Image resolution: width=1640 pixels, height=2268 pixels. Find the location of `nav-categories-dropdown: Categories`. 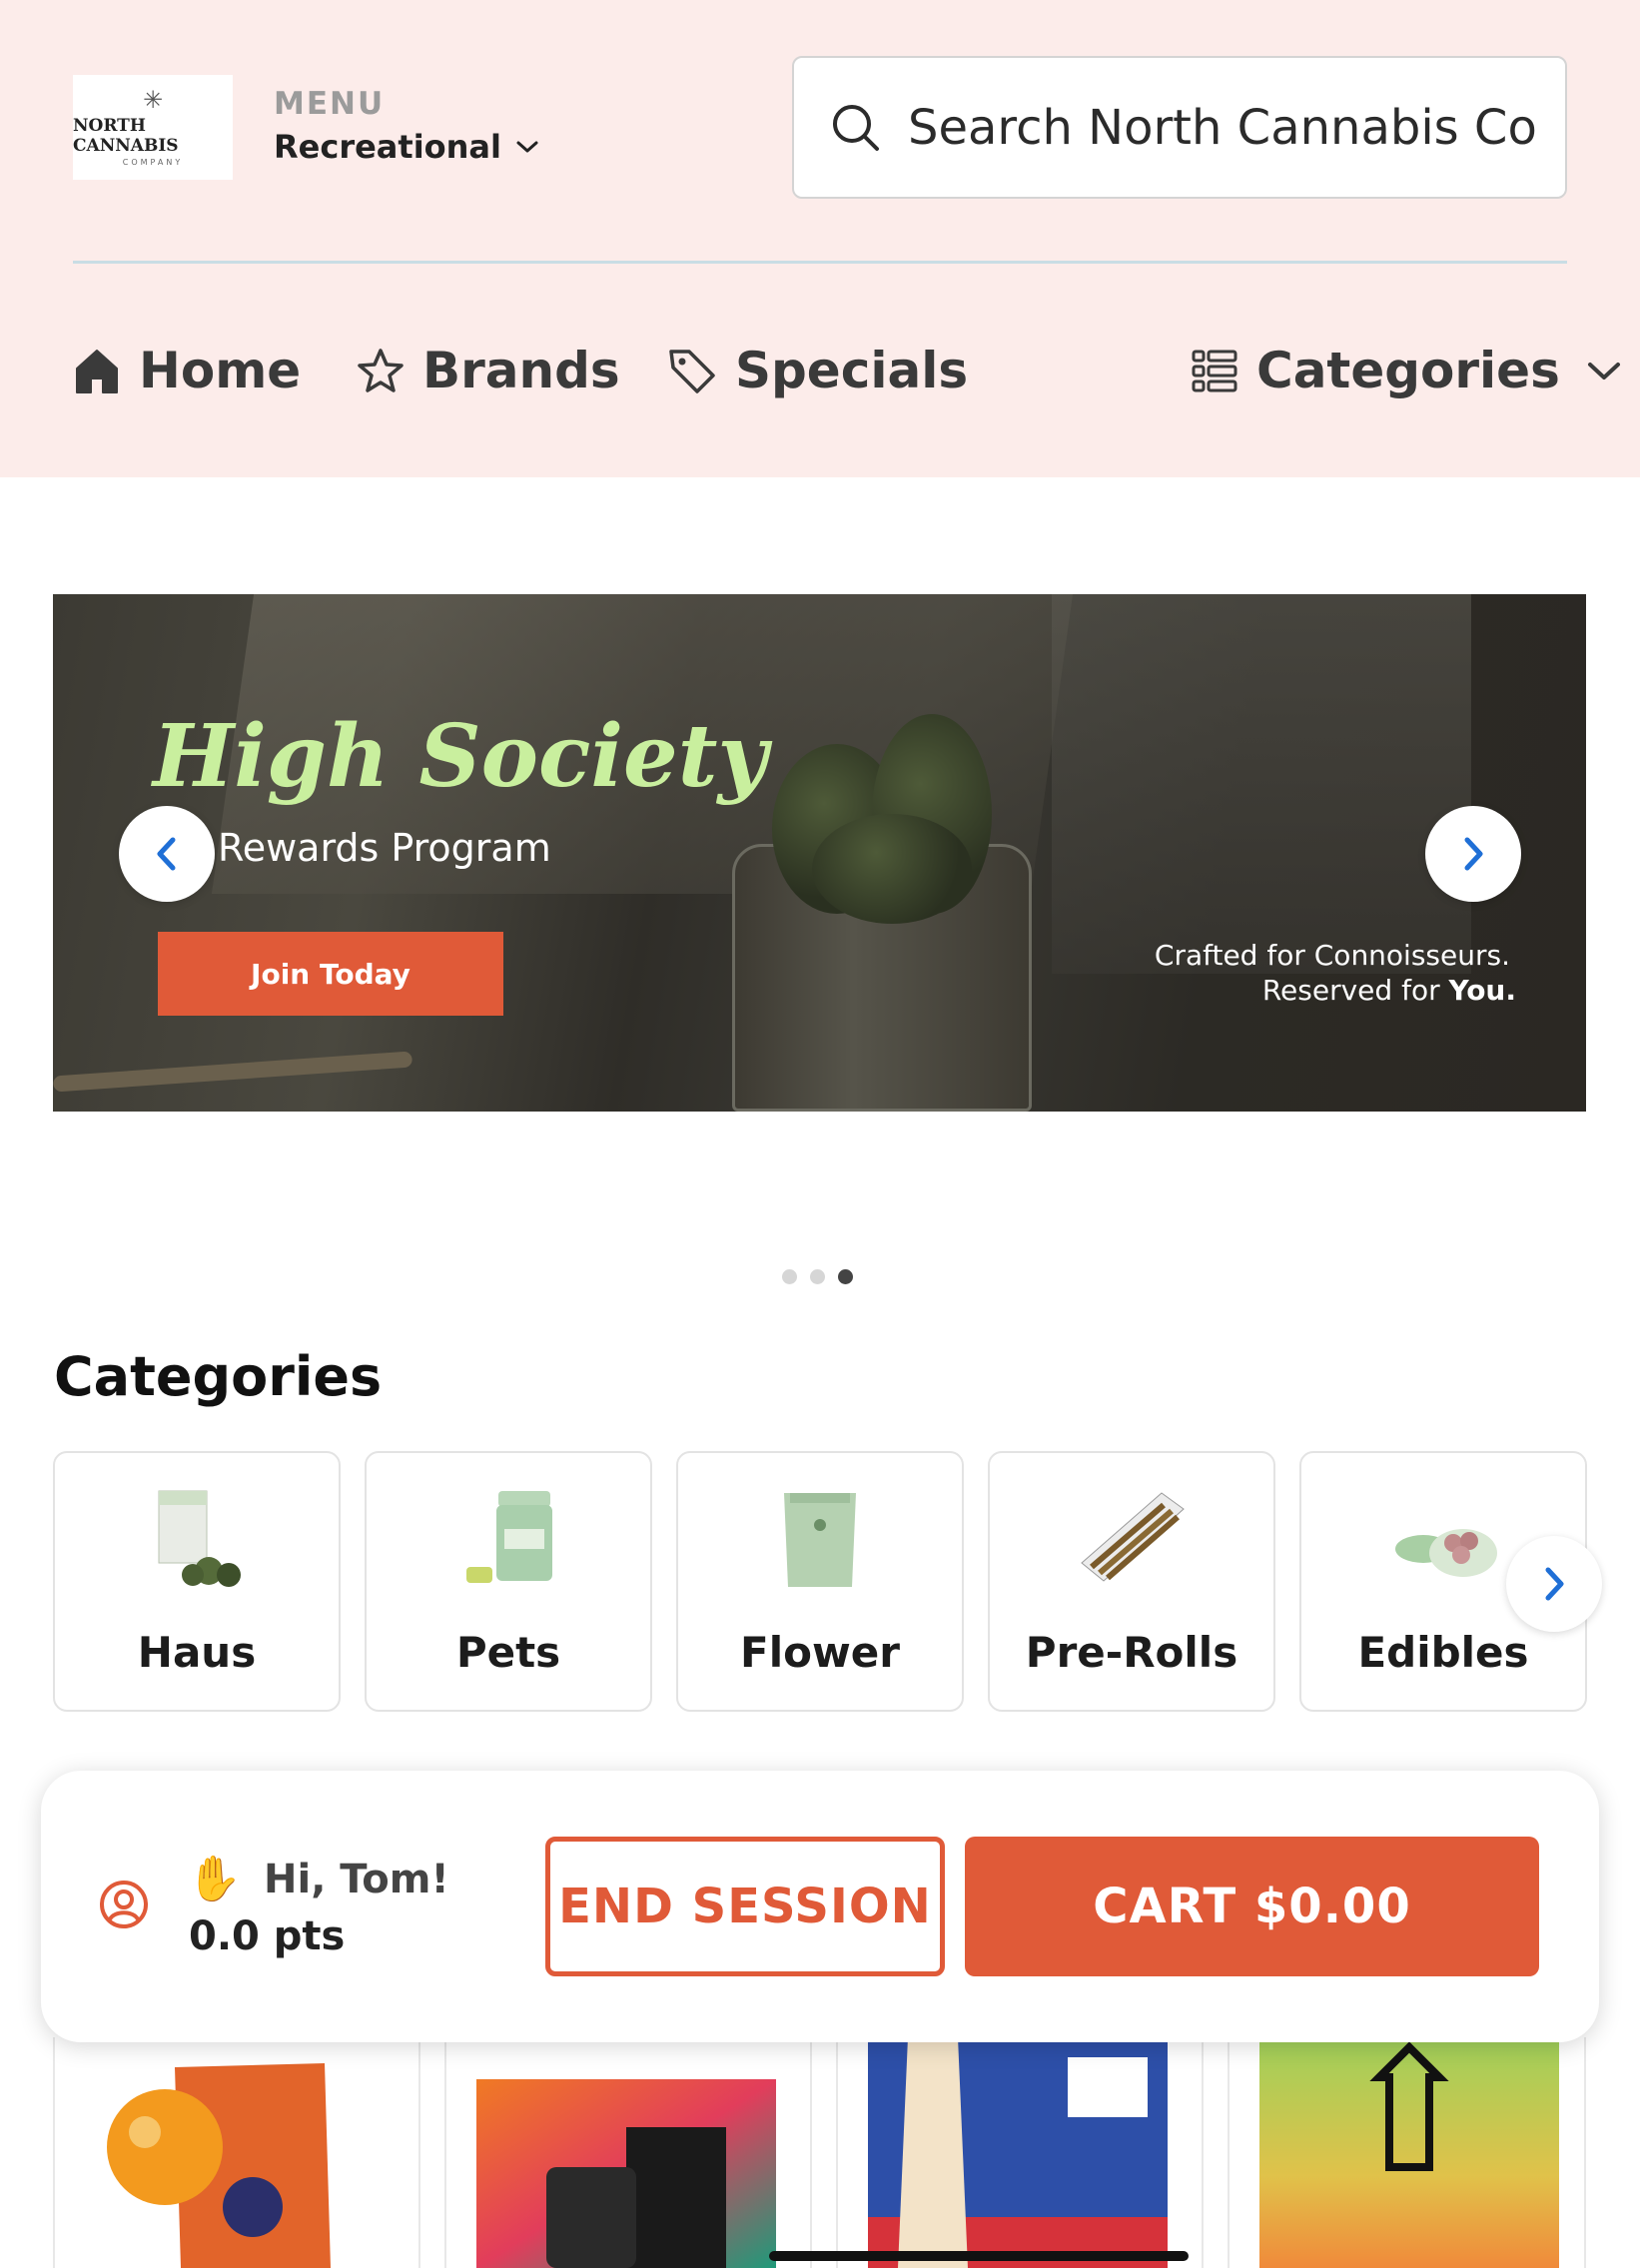

nav-categories-dropdown: Categories is located at coordinates (1406, 370).